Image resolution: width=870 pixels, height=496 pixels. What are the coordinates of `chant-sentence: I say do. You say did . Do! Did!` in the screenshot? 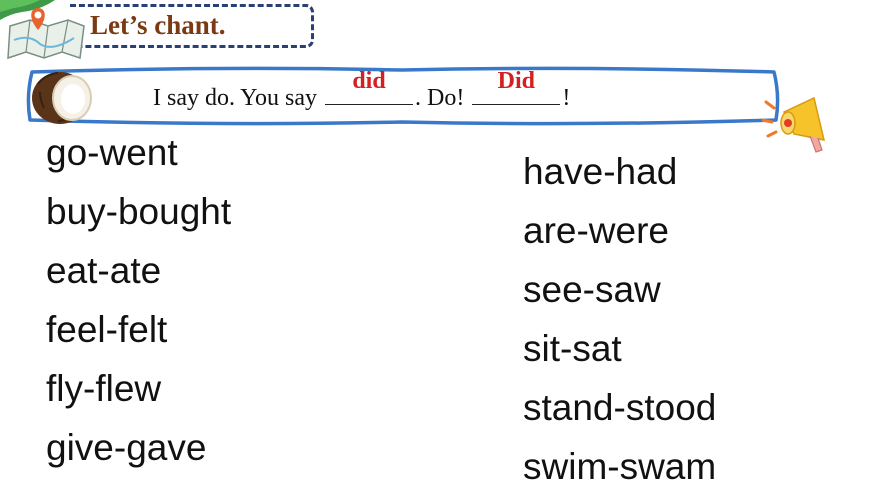 It's located at (362, 90).